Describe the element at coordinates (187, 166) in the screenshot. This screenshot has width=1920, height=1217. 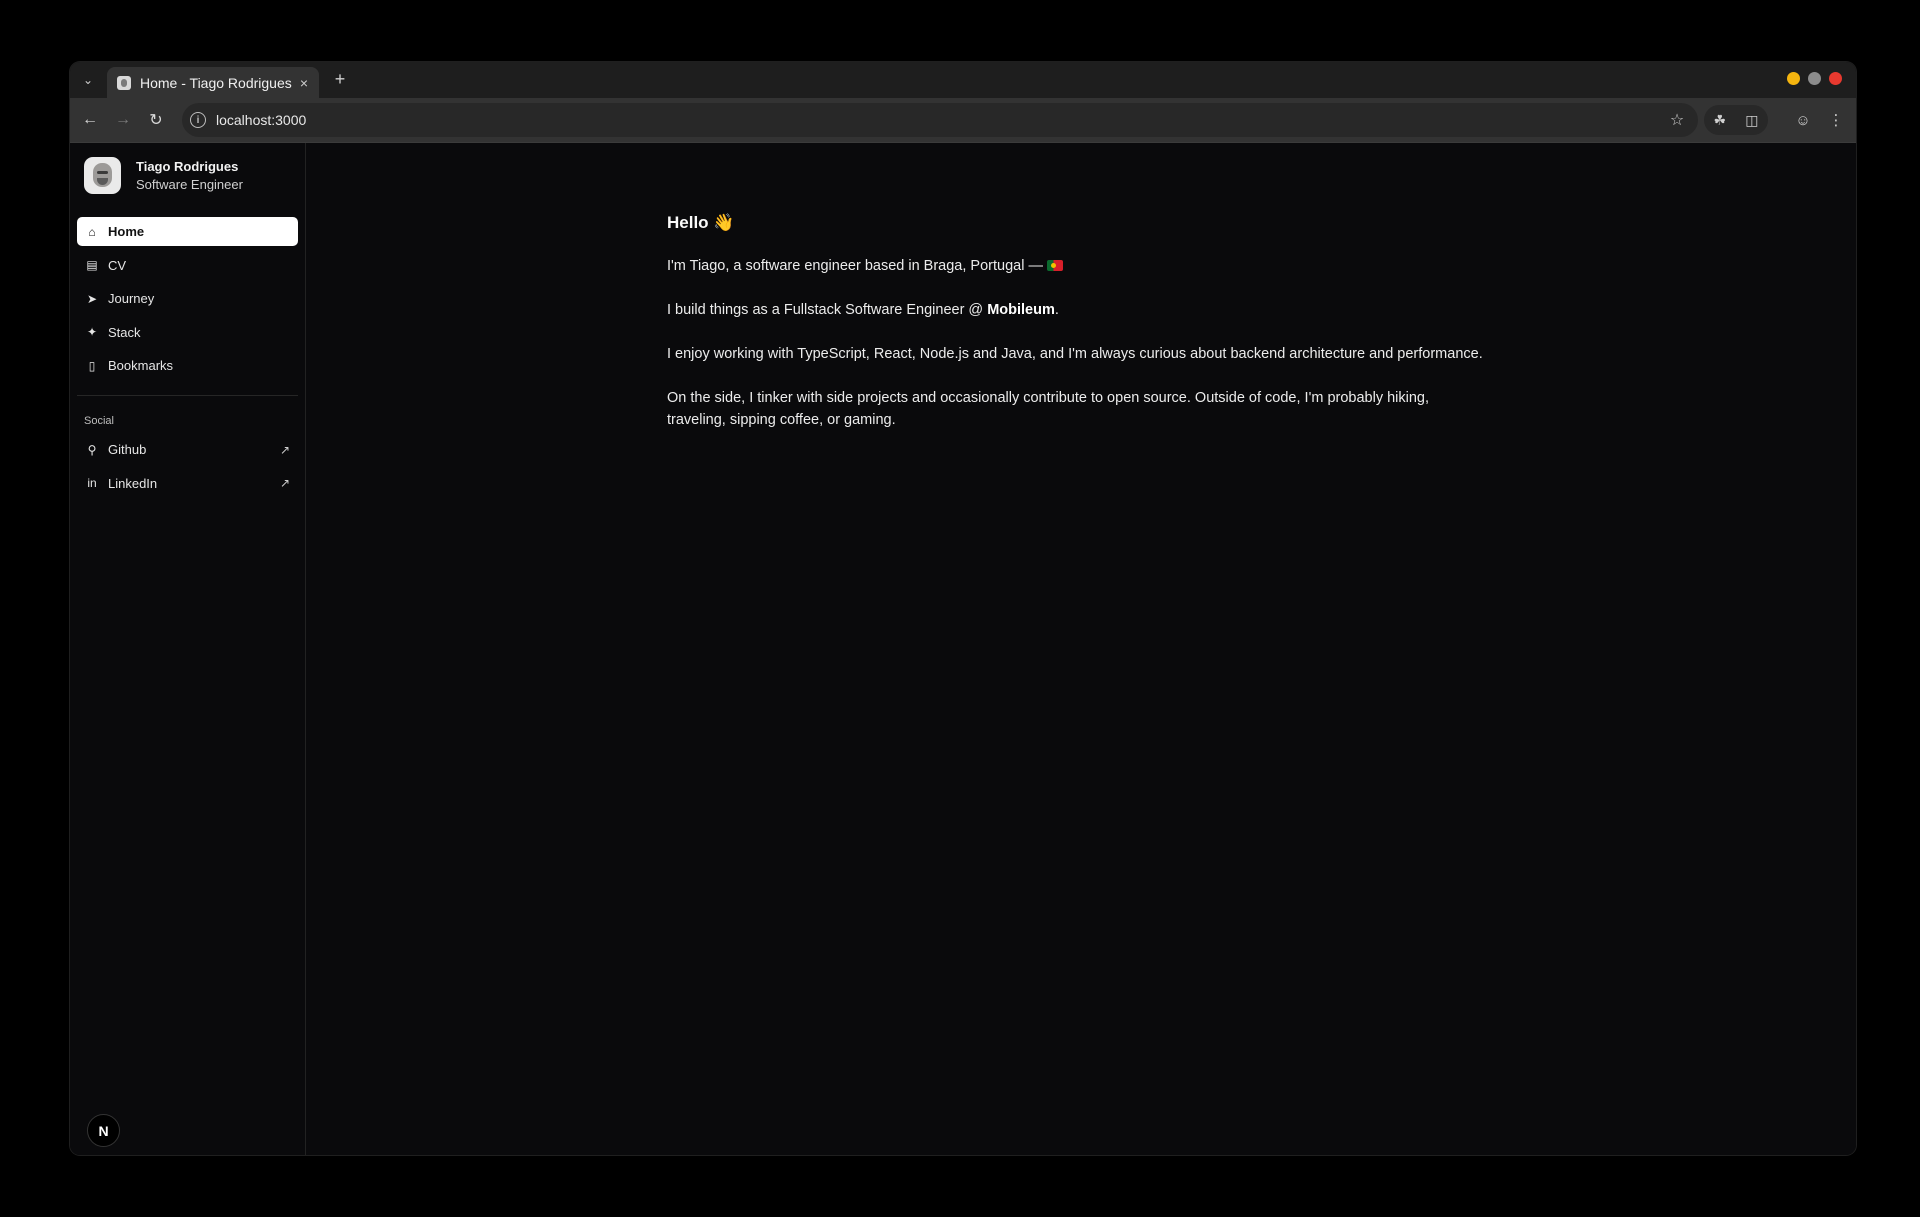
I see `profile-name: Tiago Rodrigues` at that location.